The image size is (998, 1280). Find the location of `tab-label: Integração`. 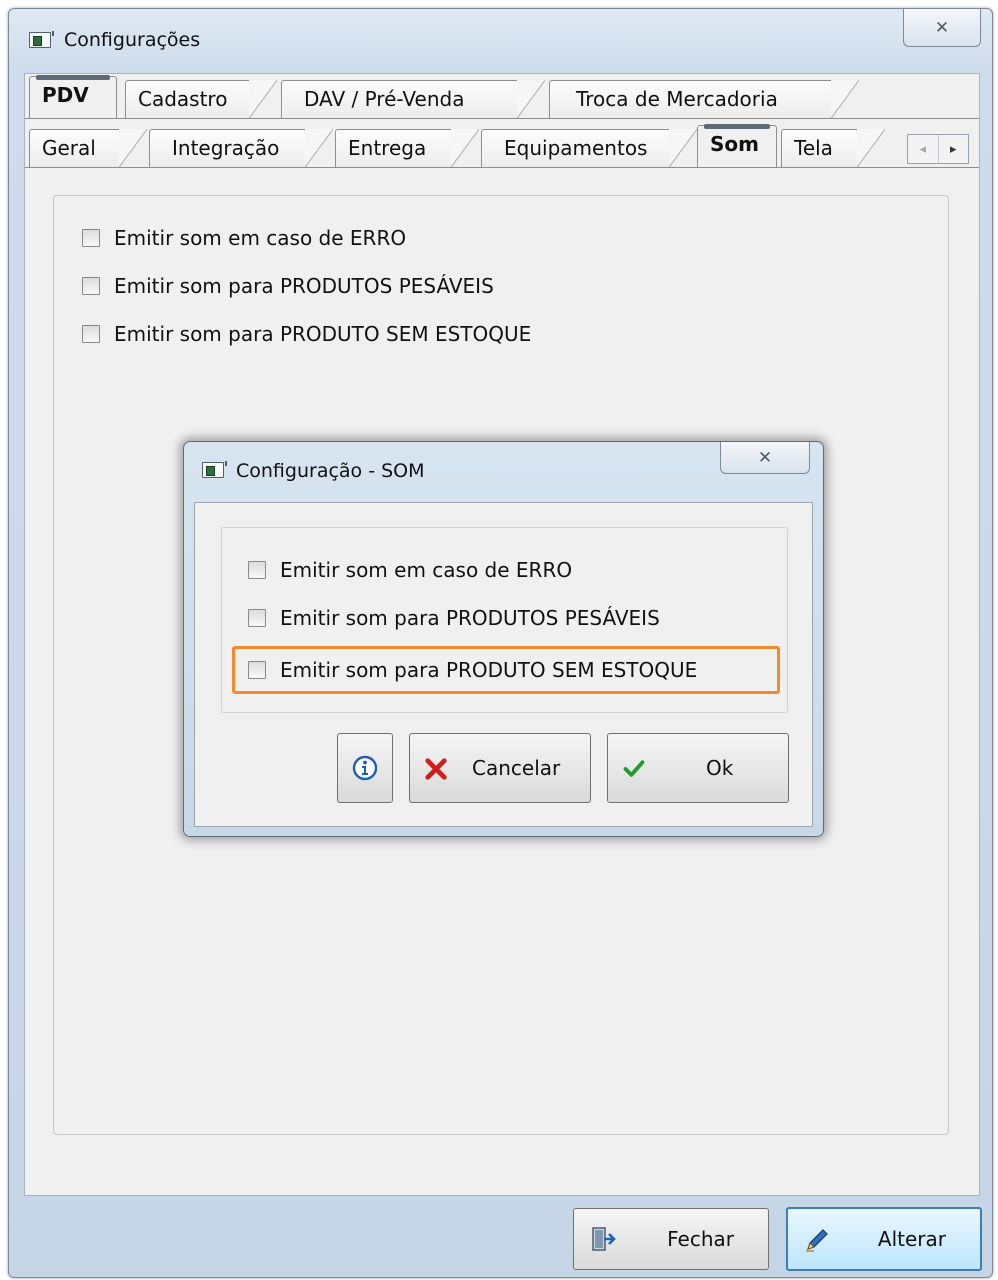

tab-label: Integração is located at coordinates (226, 148).